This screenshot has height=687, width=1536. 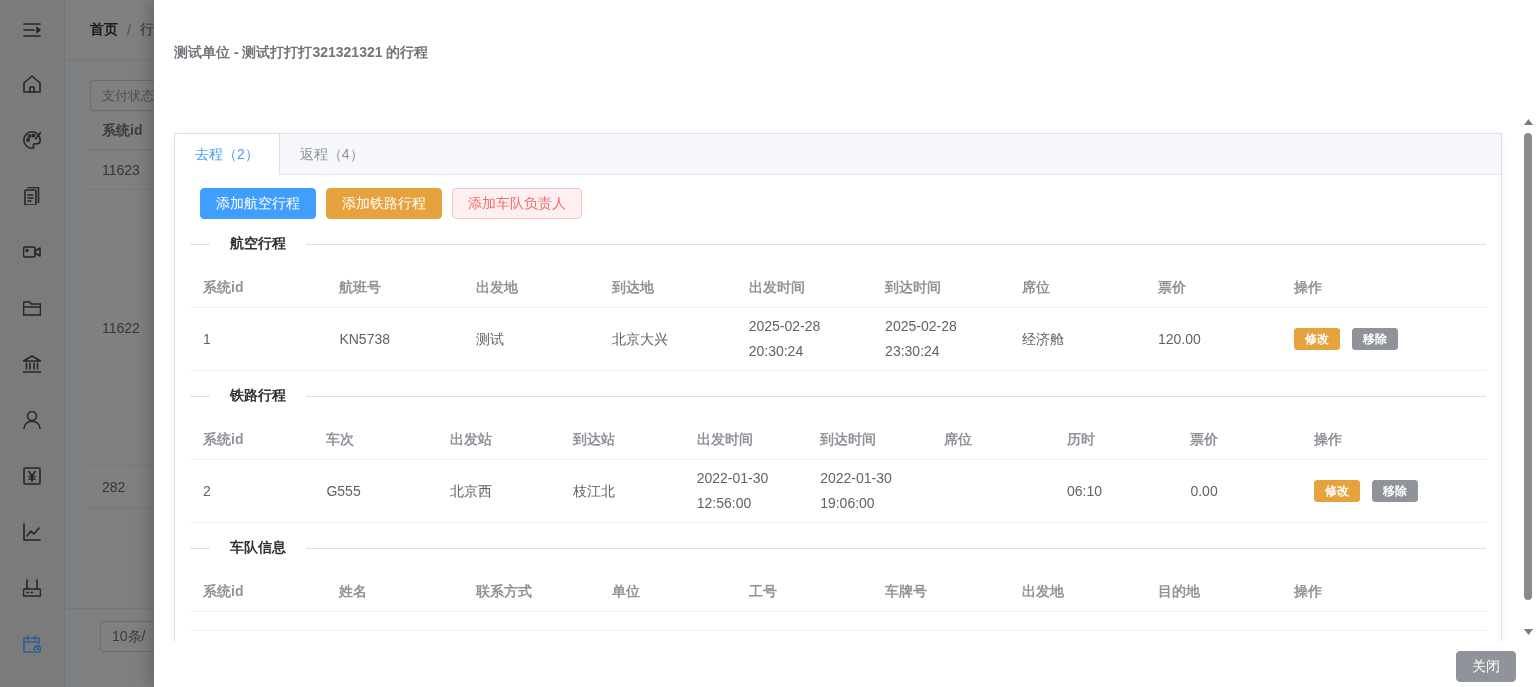 What do you see at coordinates (104, 29) in the screenshot?
I see `breadcrumb-item: 首页` at bounding box center [104, 29].